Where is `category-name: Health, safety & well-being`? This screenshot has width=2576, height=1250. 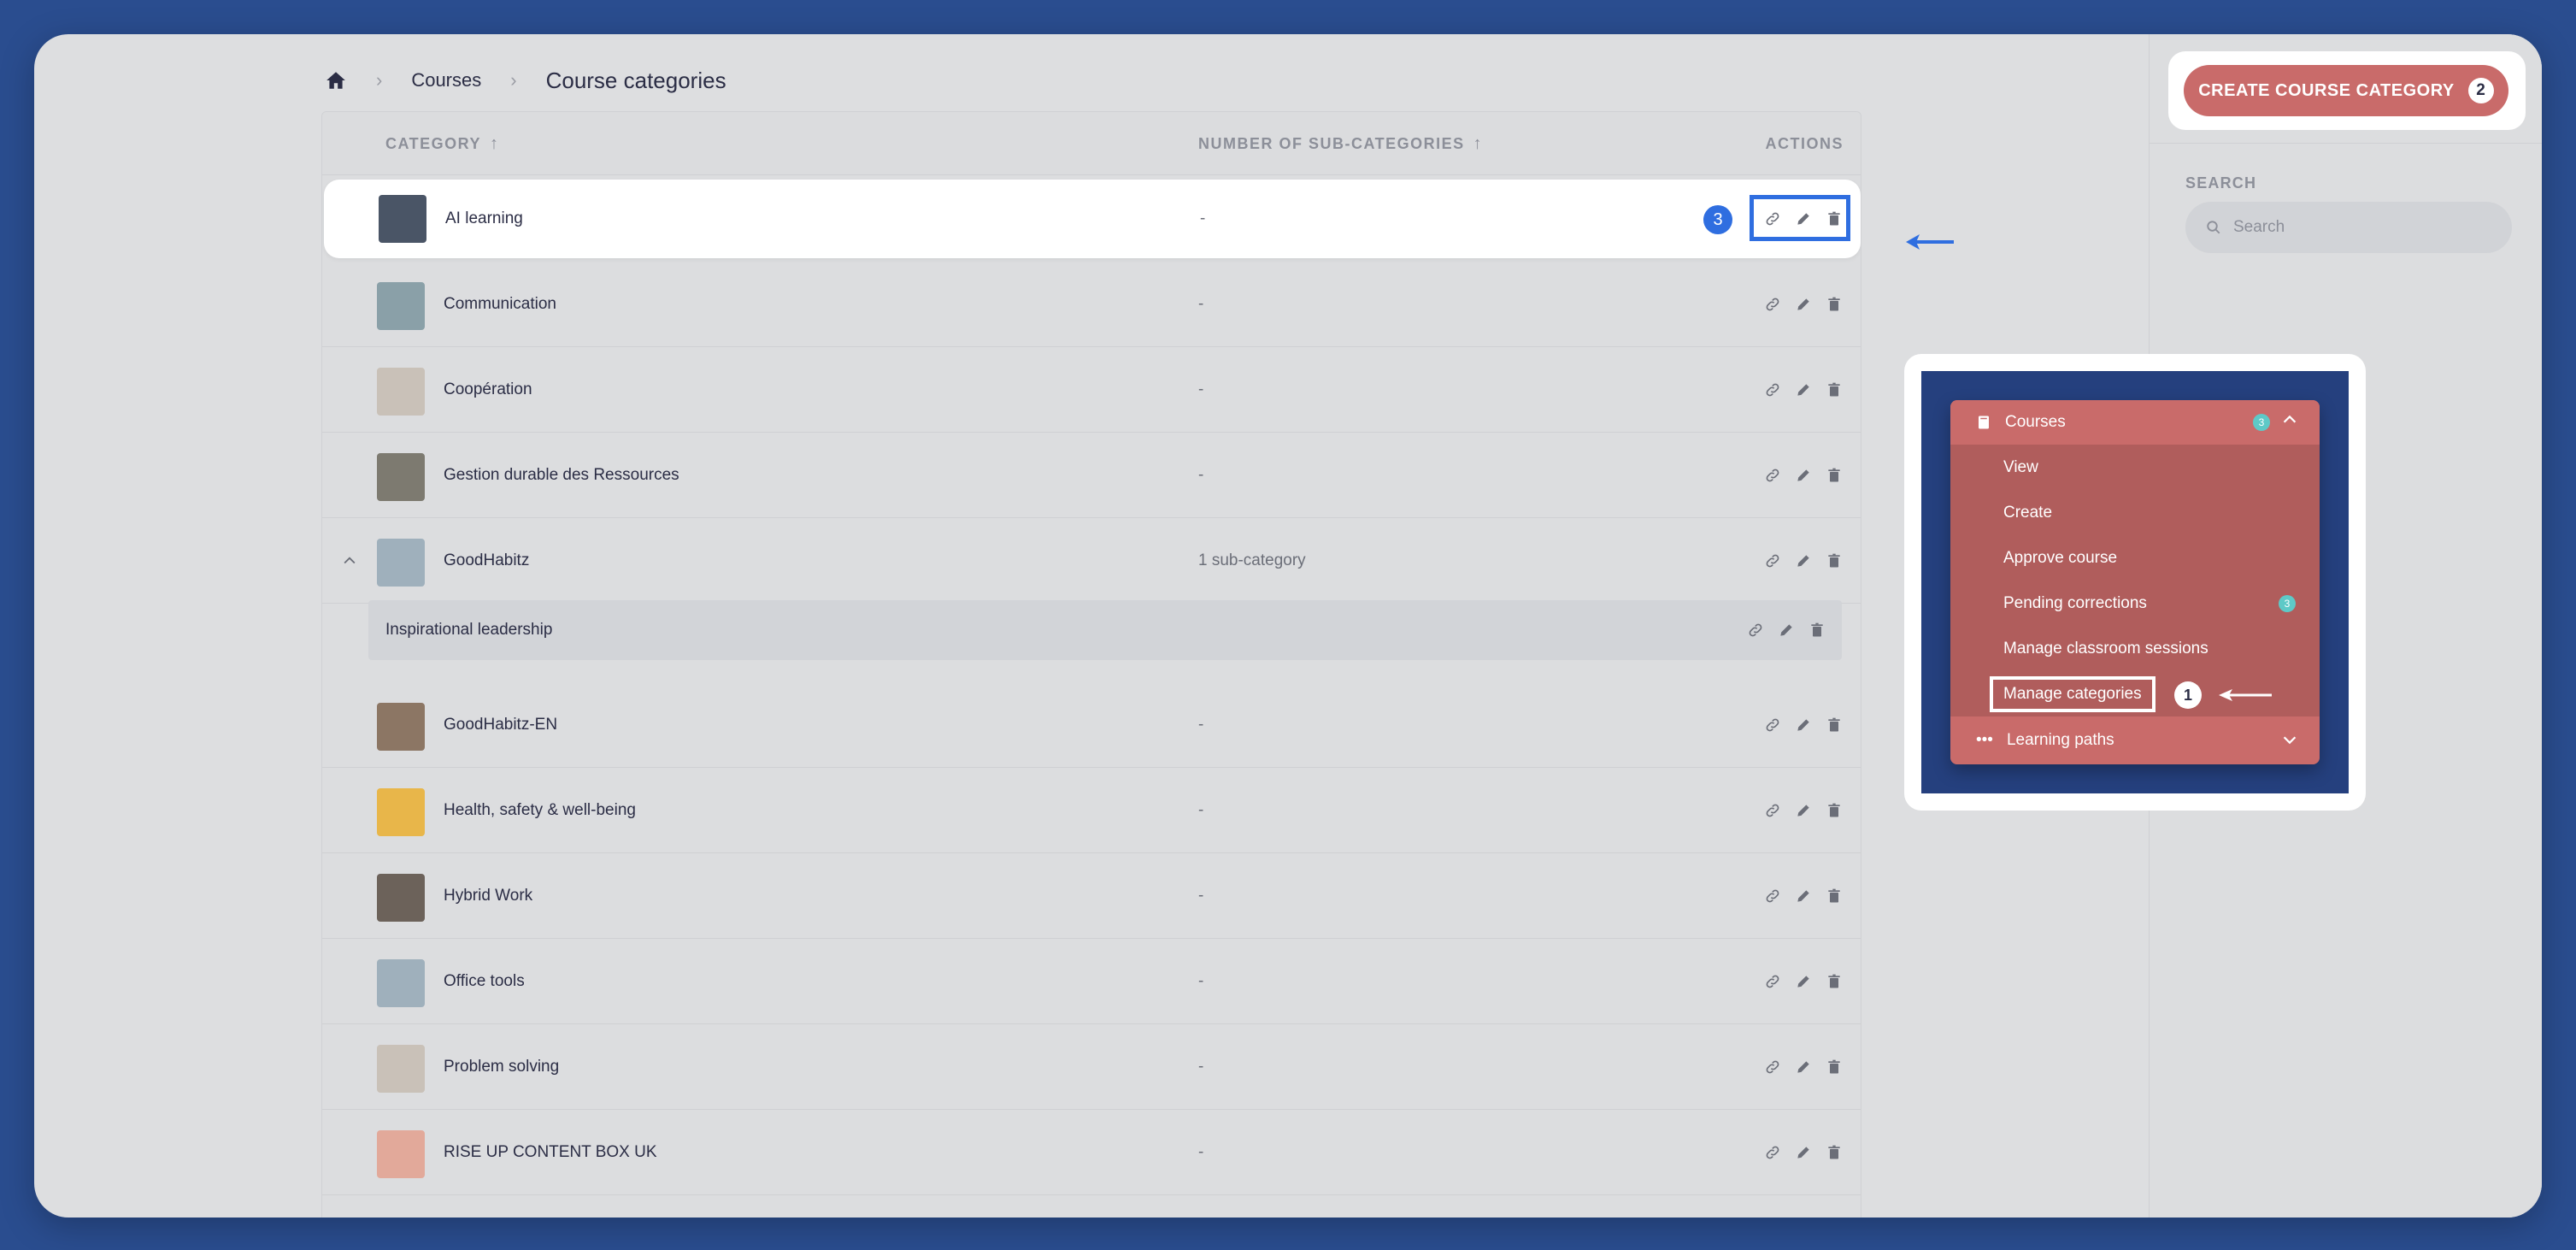 category-name: Health, safety & well-being is located at coordinates (540, 810).